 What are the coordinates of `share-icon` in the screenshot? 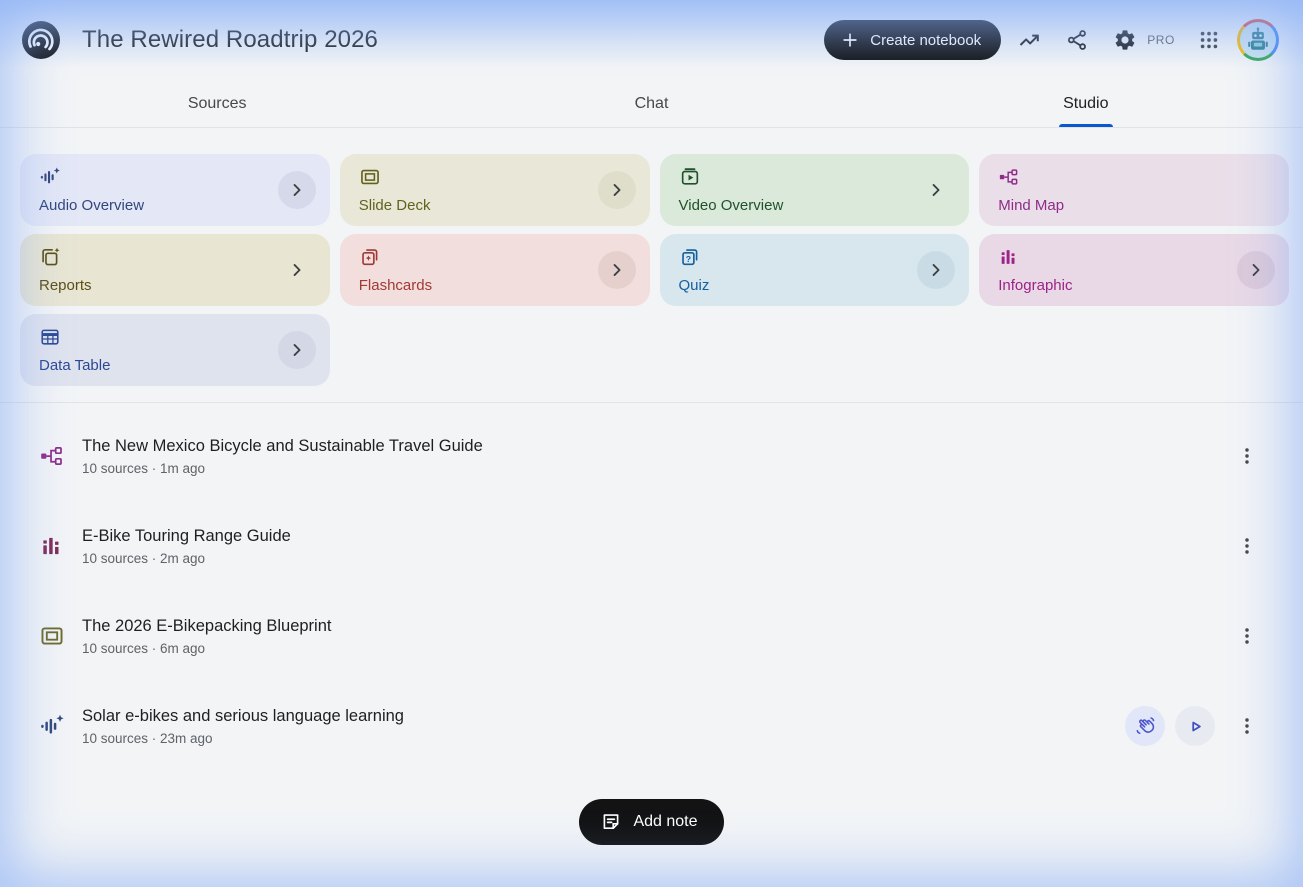 It's located at (1077, 40).